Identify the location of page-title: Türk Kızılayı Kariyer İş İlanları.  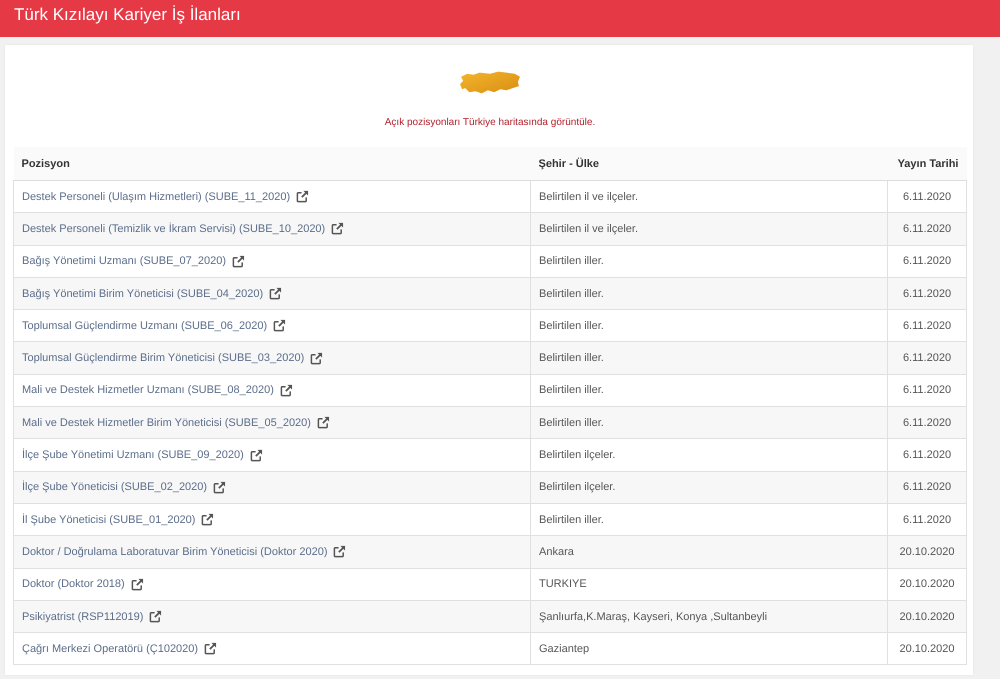
(127, 15).